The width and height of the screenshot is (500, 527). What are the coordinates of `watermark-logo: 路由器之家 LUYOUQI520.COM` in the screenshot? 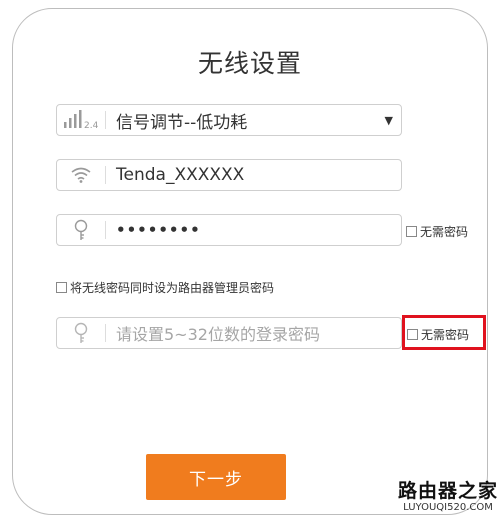 It's located at (448, 497).